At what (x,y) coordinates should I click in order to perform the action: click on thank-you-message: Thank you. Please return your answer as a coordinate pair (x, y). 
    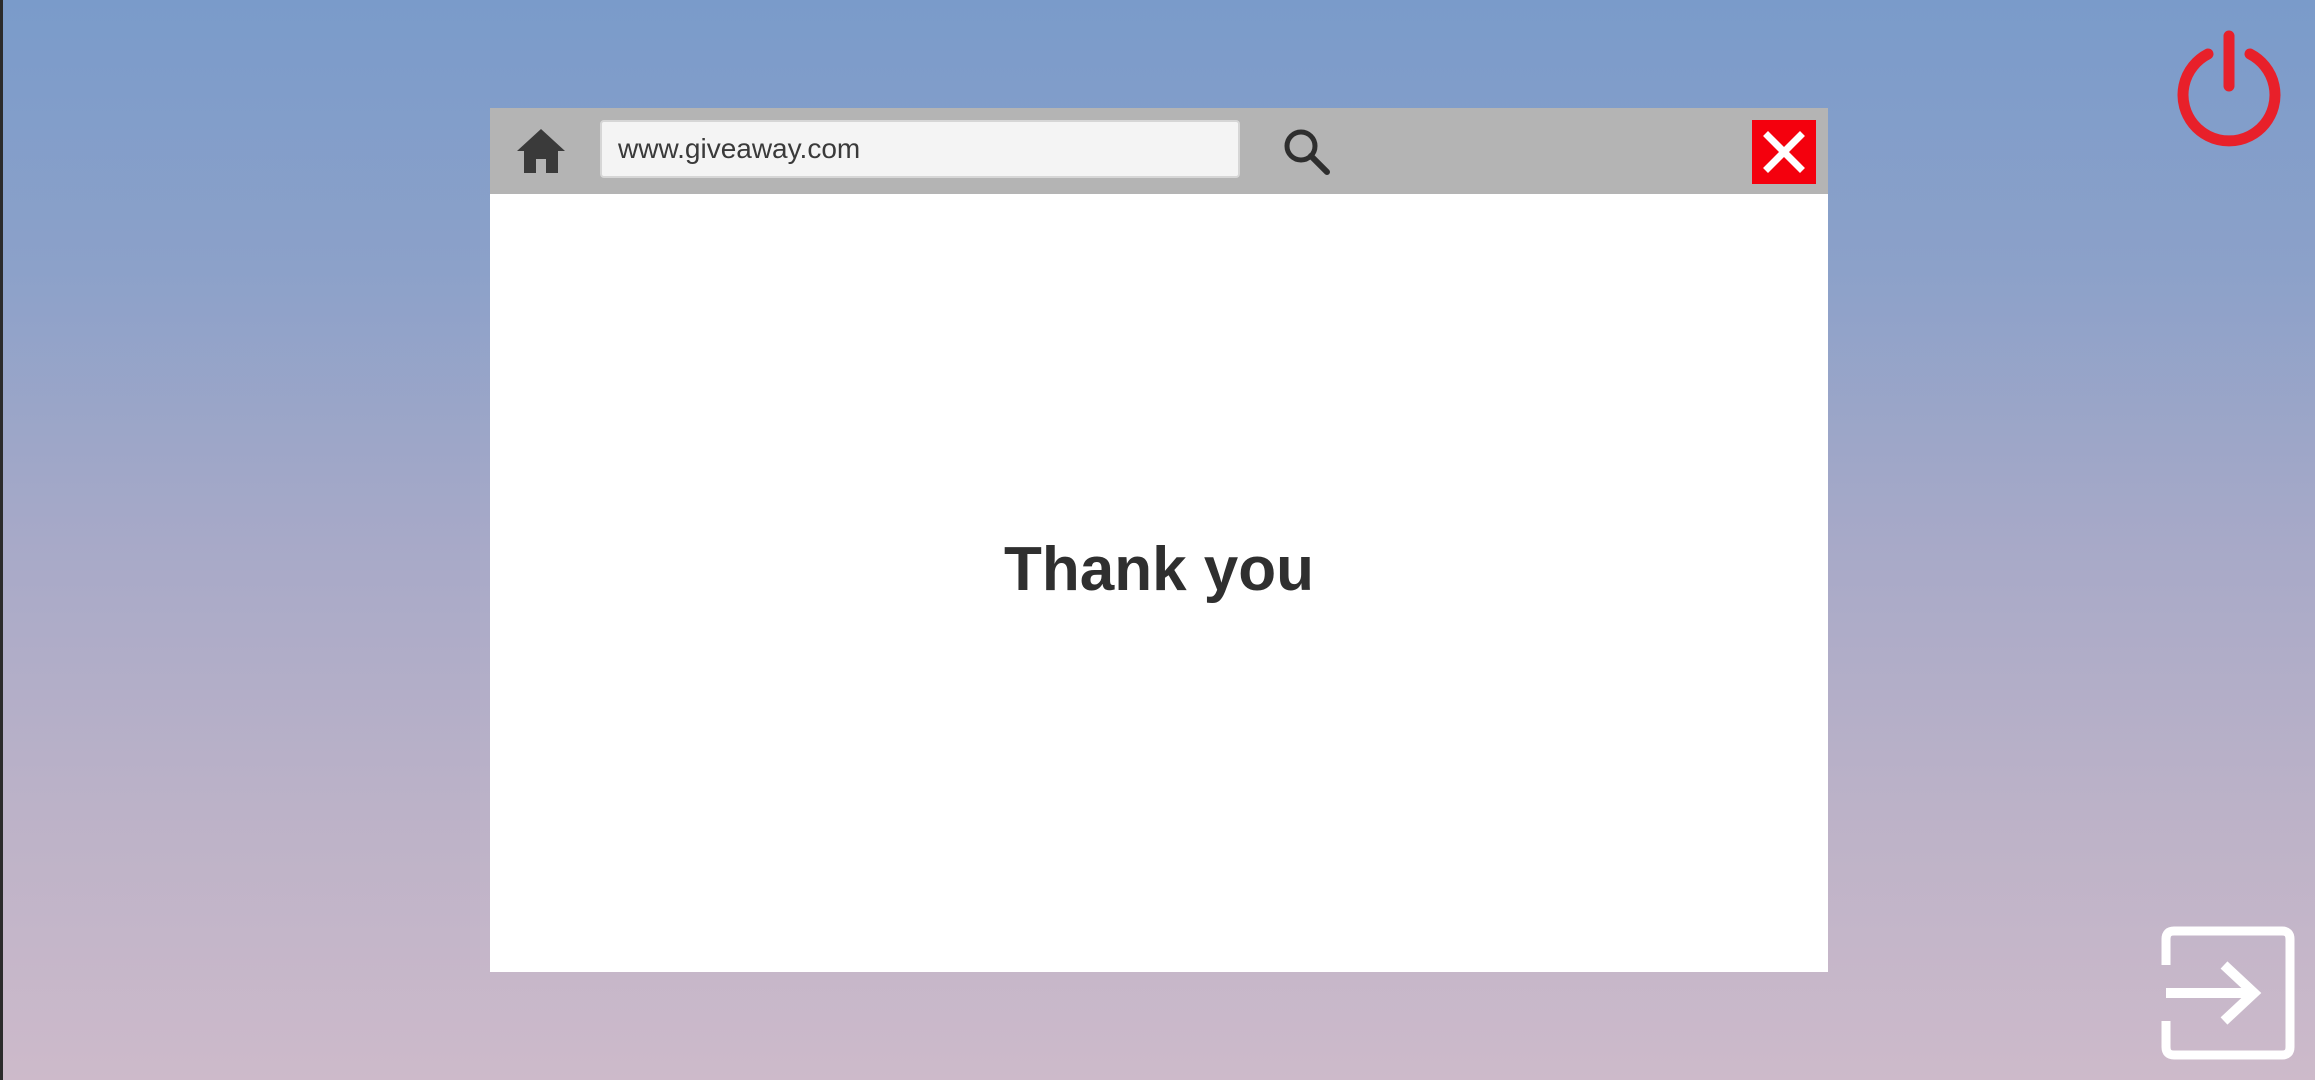
    Looking at the image, I should click on (1159, 569).